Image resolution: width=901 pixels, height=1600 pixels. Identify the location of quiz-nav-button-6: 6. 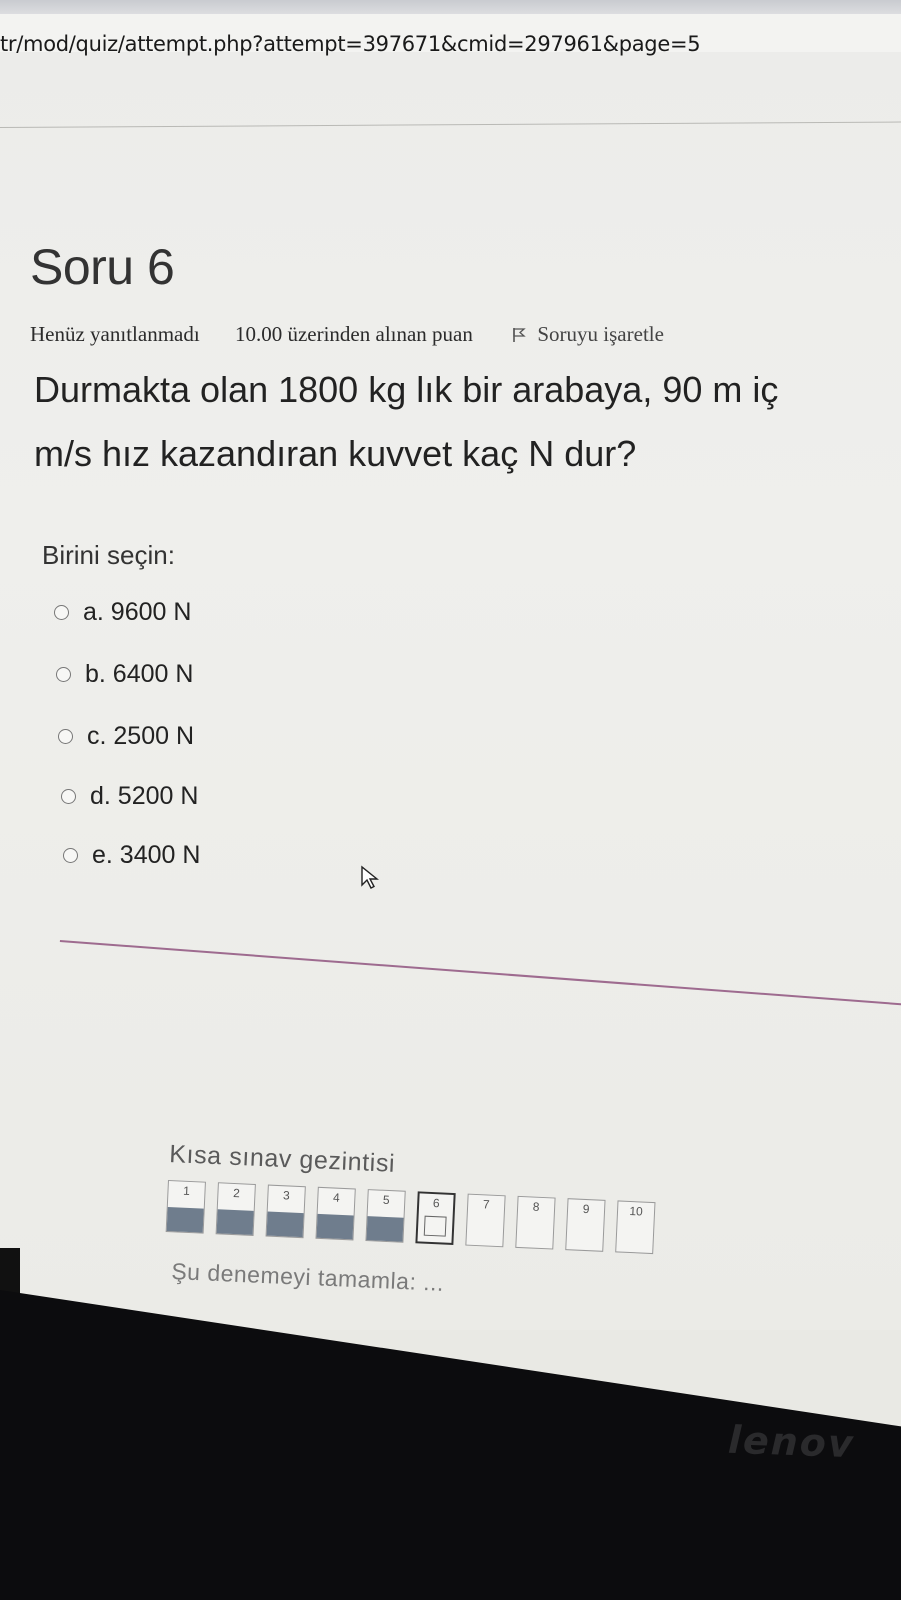
(435, 1218).